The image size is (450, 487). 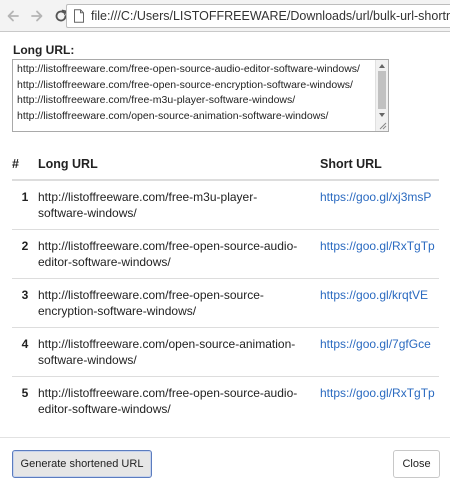 I want to click on short-url-link: https://goo.gl/xj3msP, so click(x=375, y=197).